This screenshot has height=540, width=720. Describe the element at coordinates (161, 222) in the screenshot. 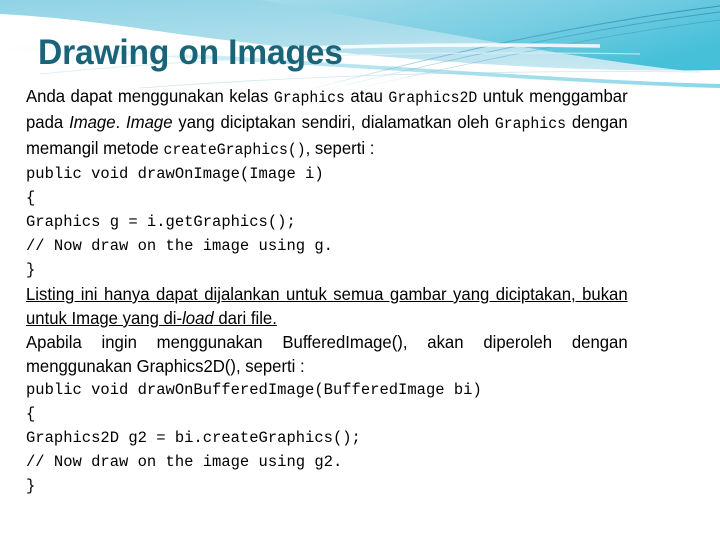

I see `code-line: Graphics g = i.getGraphics();` at that location.